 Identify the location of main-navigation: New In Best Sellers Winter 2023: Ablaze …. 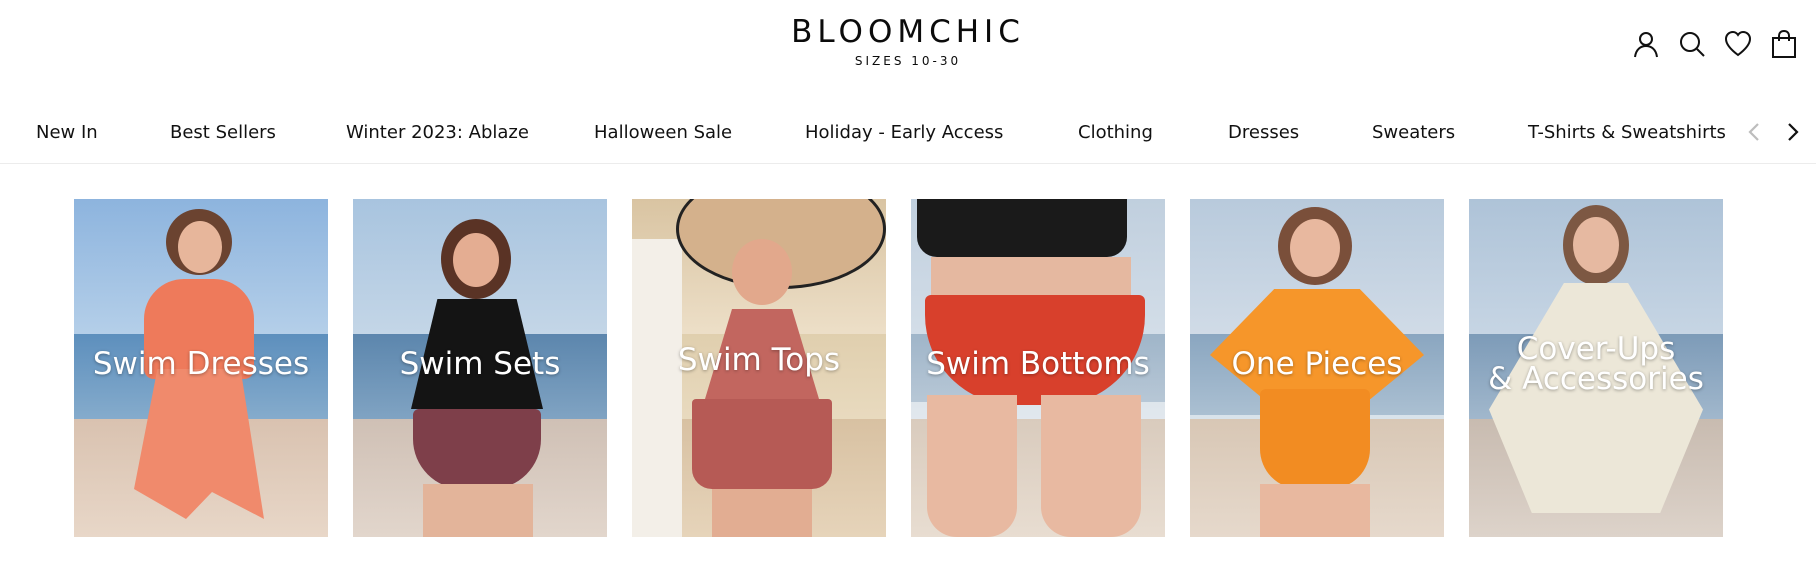
(908, 132).